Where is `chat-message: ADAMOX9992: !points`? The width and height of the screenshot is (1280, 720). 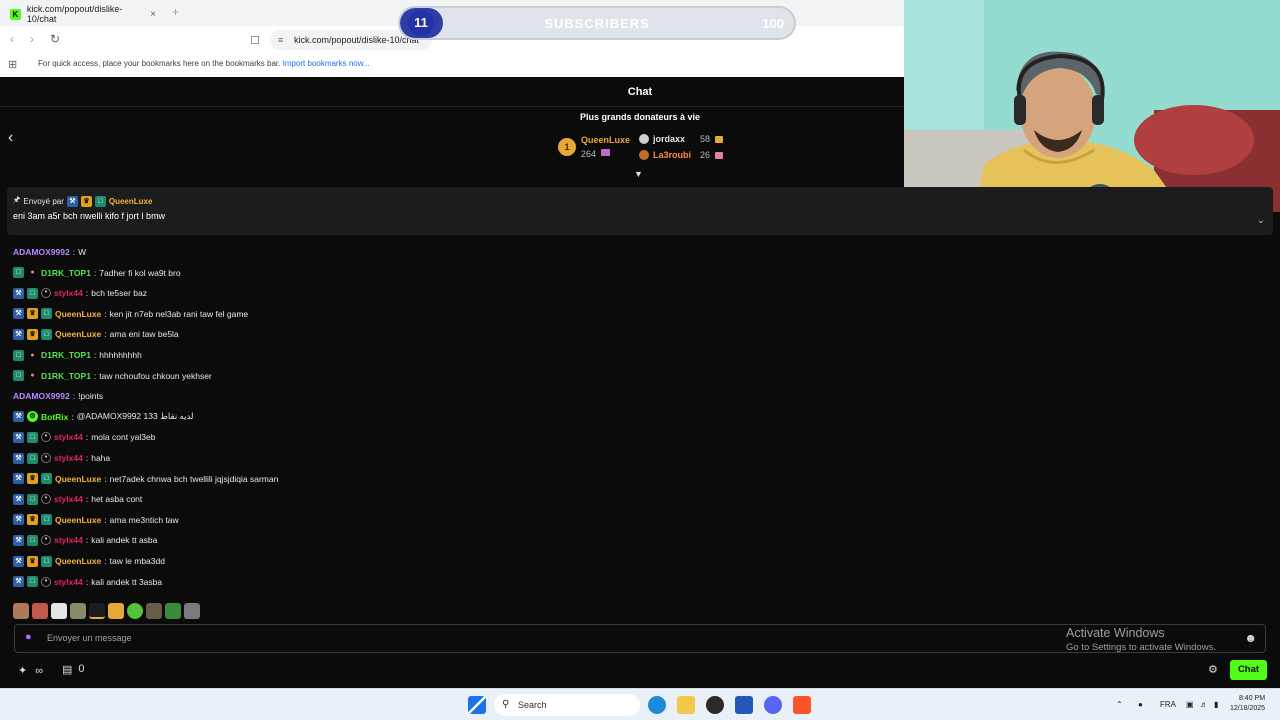
chat-message: ADAMOX9992: !points is located at coordinates (58, 396).